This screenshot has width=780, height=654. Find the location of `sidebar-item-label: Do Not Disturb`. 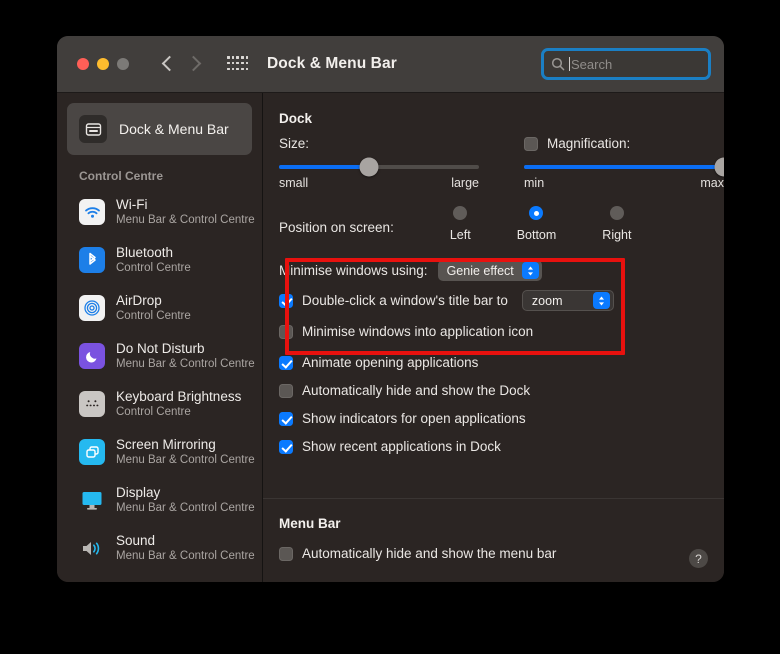

sidebar-item-label: Do Not Disturb is located at coordinates (160, 348).